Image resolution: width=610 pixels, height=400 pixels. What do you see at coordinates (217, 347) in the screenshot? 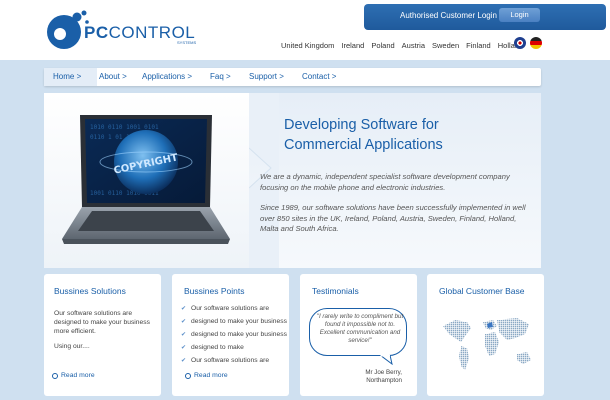
I see `points-item: designed to make` at bounding box center [217, 347].